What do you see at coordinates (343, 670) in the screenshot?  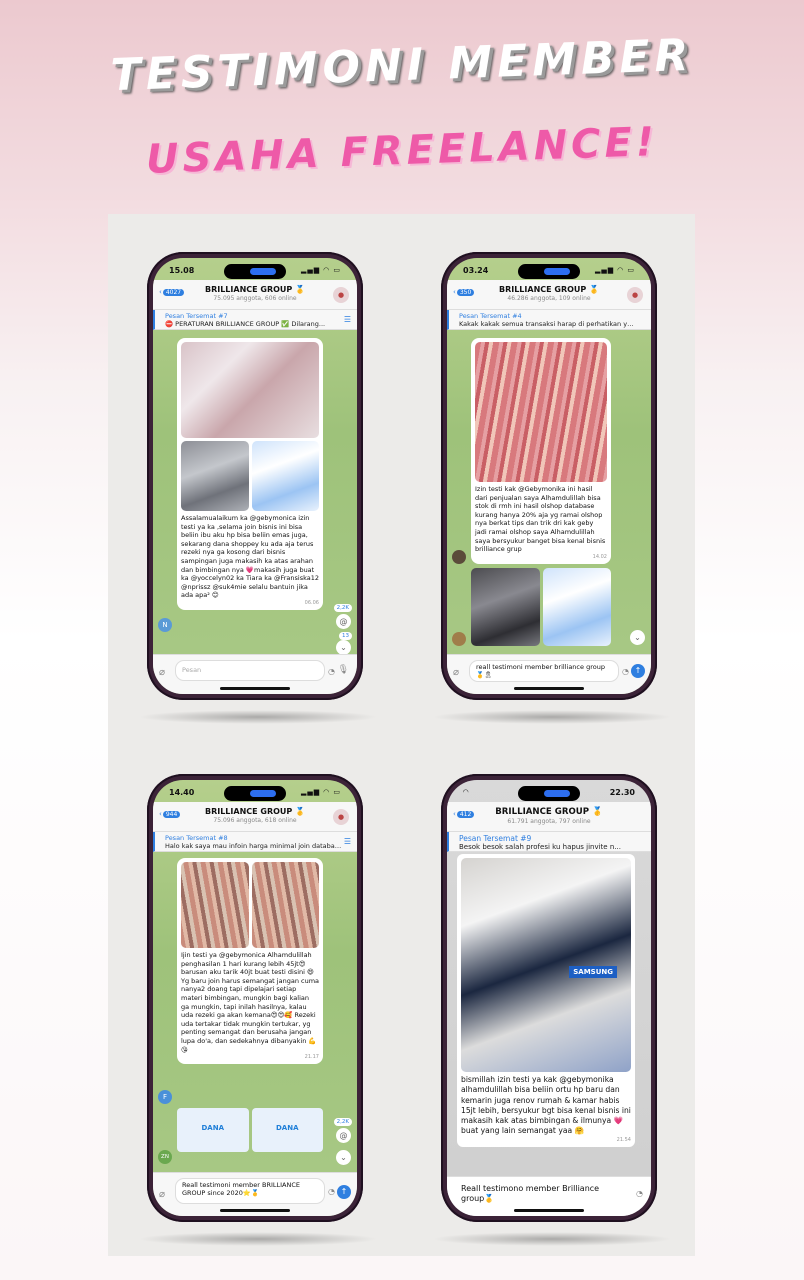 I see `microphone-icon: 🎙` at bounding box center [343, 670].